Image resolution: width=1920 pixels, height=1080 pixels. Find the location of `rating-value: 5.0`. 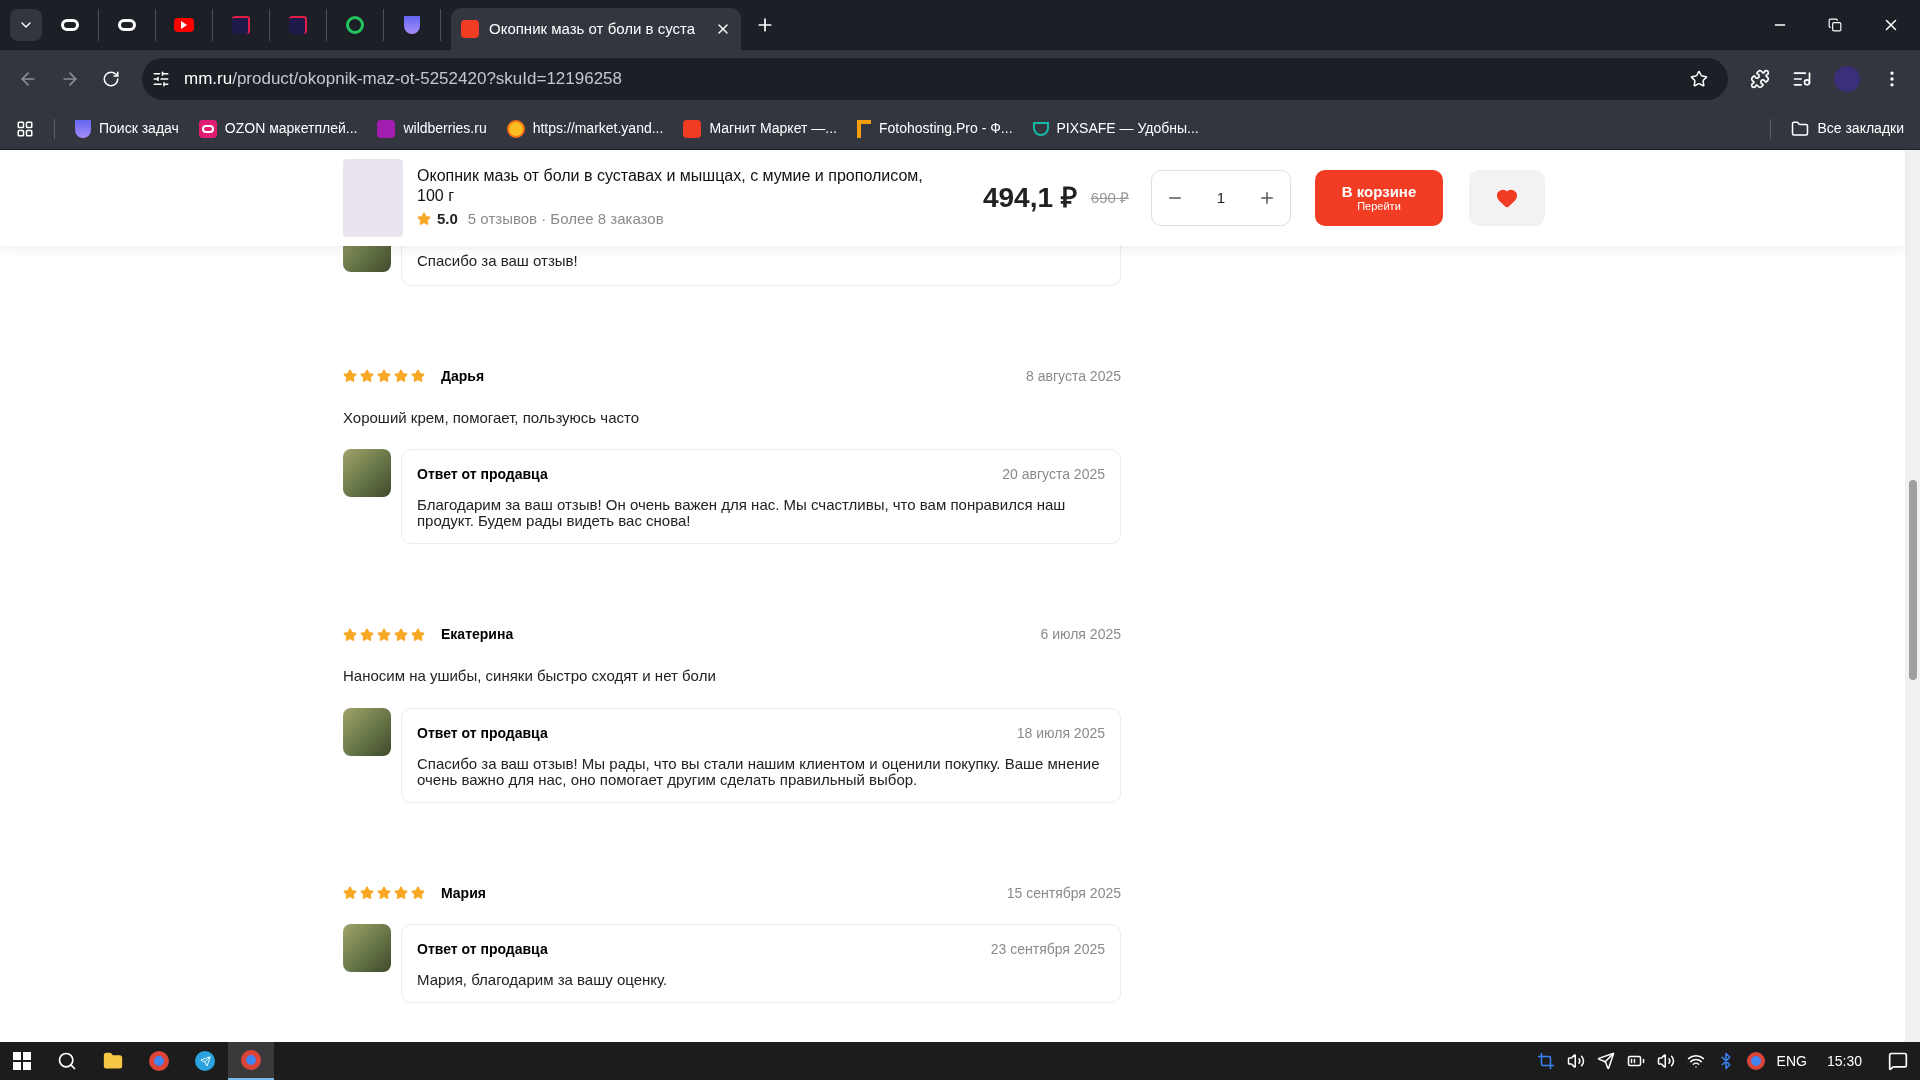

rating-value: 5.0 is located at coordinates (447, 218).